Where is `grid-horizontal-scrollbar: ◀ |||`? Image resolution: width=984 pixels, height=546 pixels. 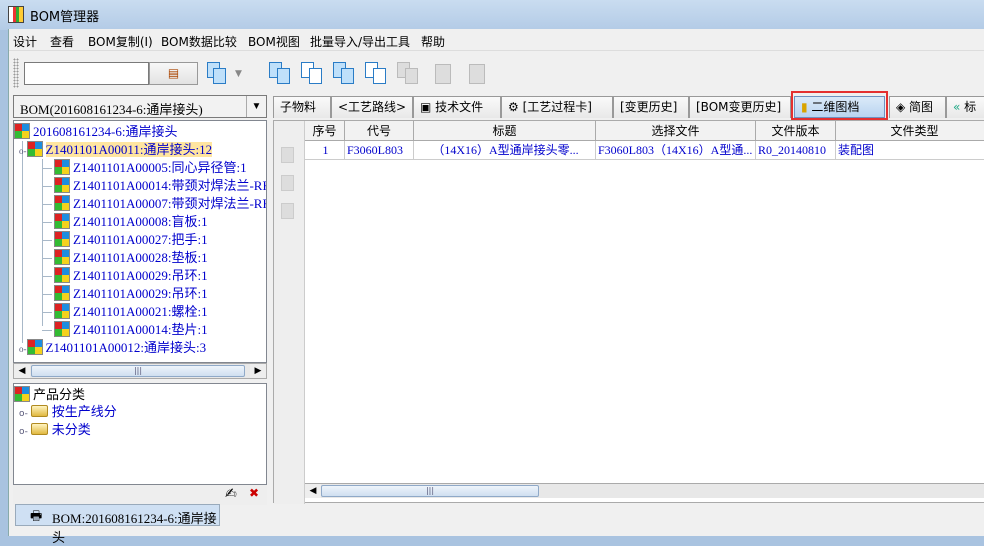 grid-horizontal-scrollbar: ◀ ||| is located at coordinates (644, 490).